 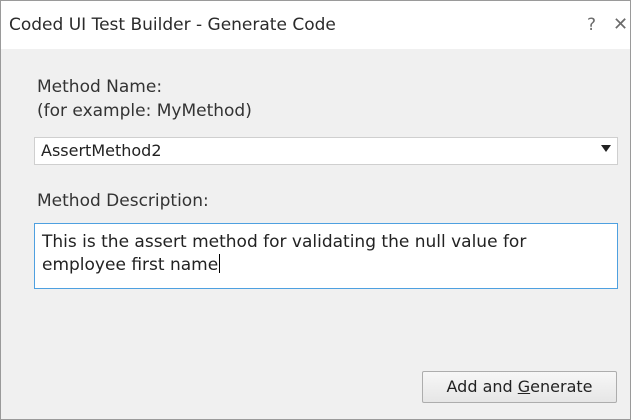 I want to click on help-icon: ?, so click(x=591, y=25).